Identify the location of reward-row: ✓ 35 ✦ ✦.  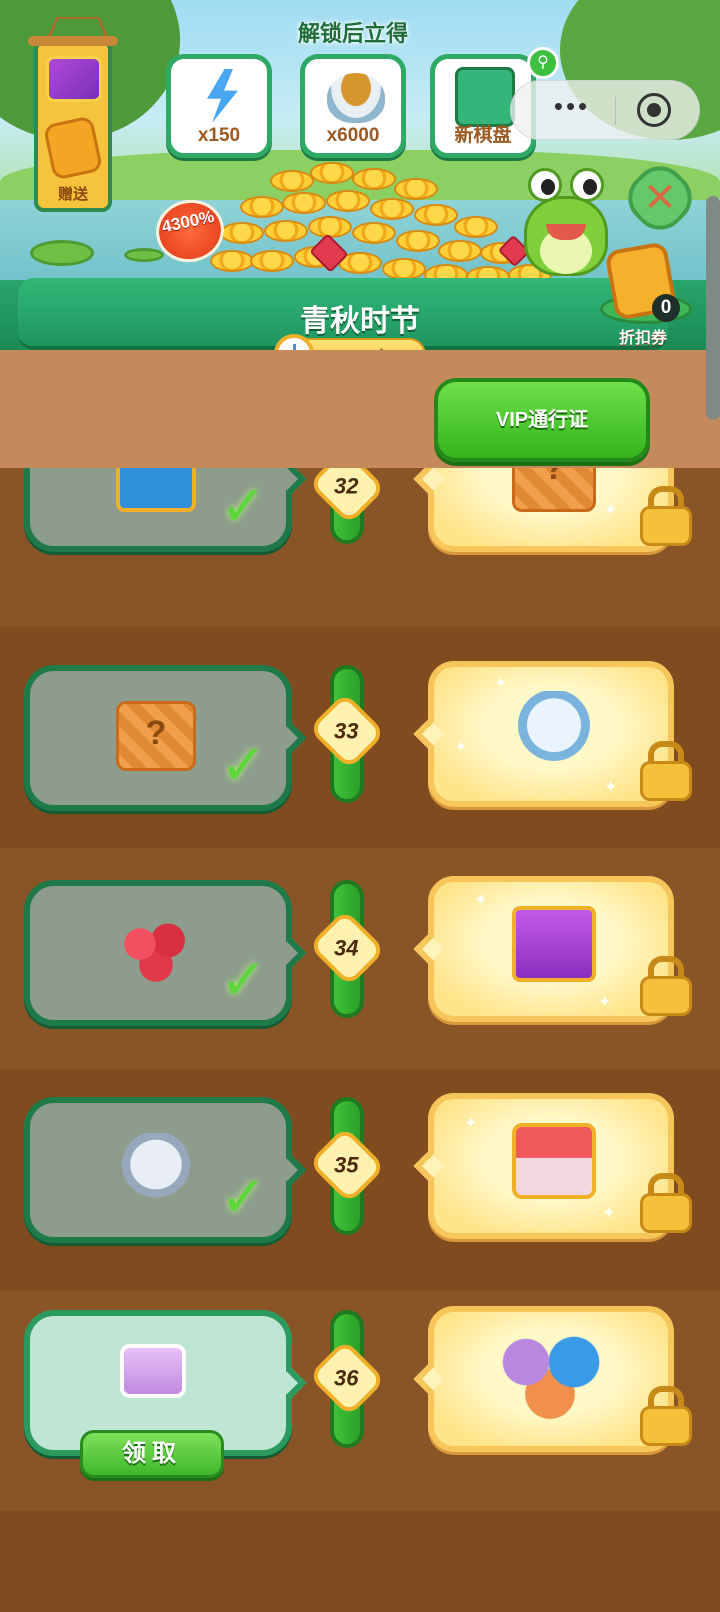
(360, 1179).